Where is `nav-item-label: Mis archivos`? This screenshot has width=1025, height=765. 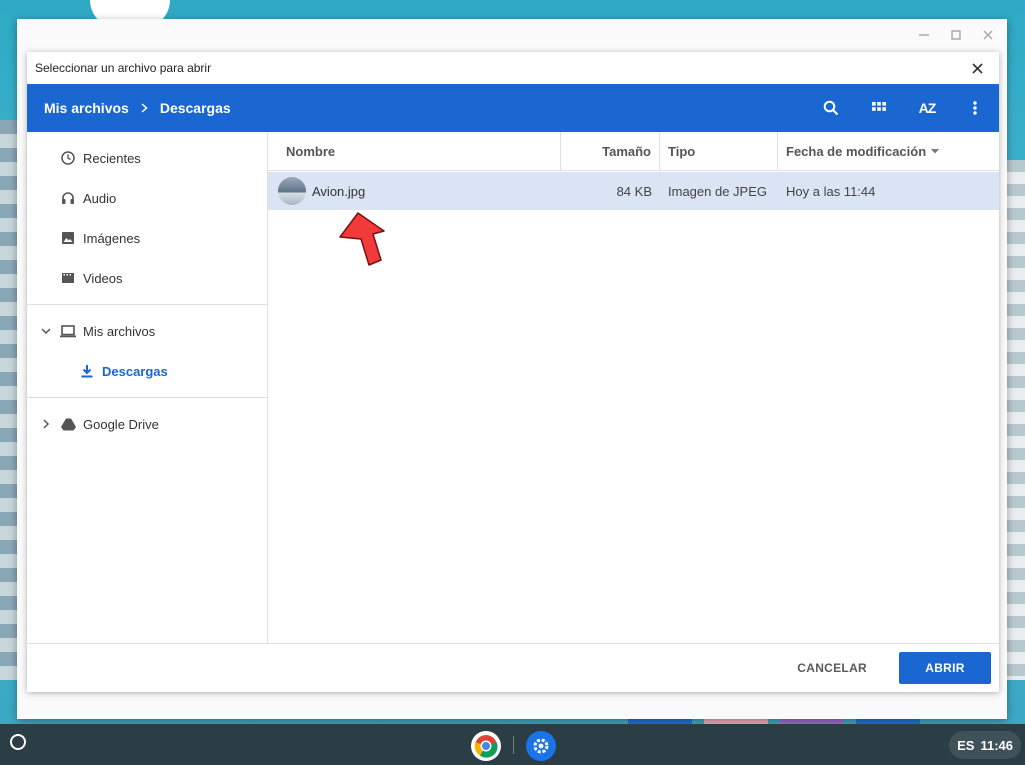
nav-item-label: Mis archivos is located at coordinates (119, 331).